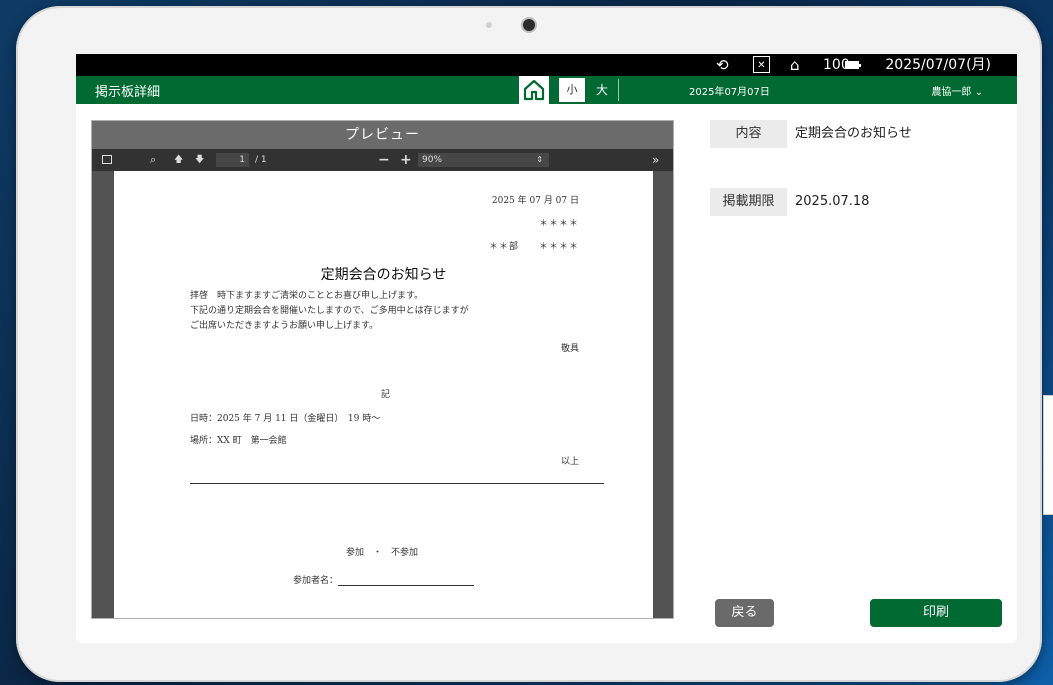  Describe the element at coordinates (569, 349) in the screenshot. I see `doc-closing: 敬具` at that location.